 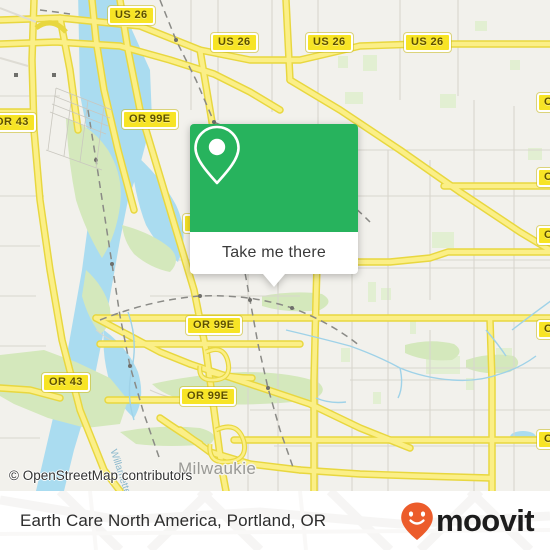 What do you see at coordinates (274, 178) in the screenshot?
I see `callout-icon-panel` at bounding box center [274, 178].